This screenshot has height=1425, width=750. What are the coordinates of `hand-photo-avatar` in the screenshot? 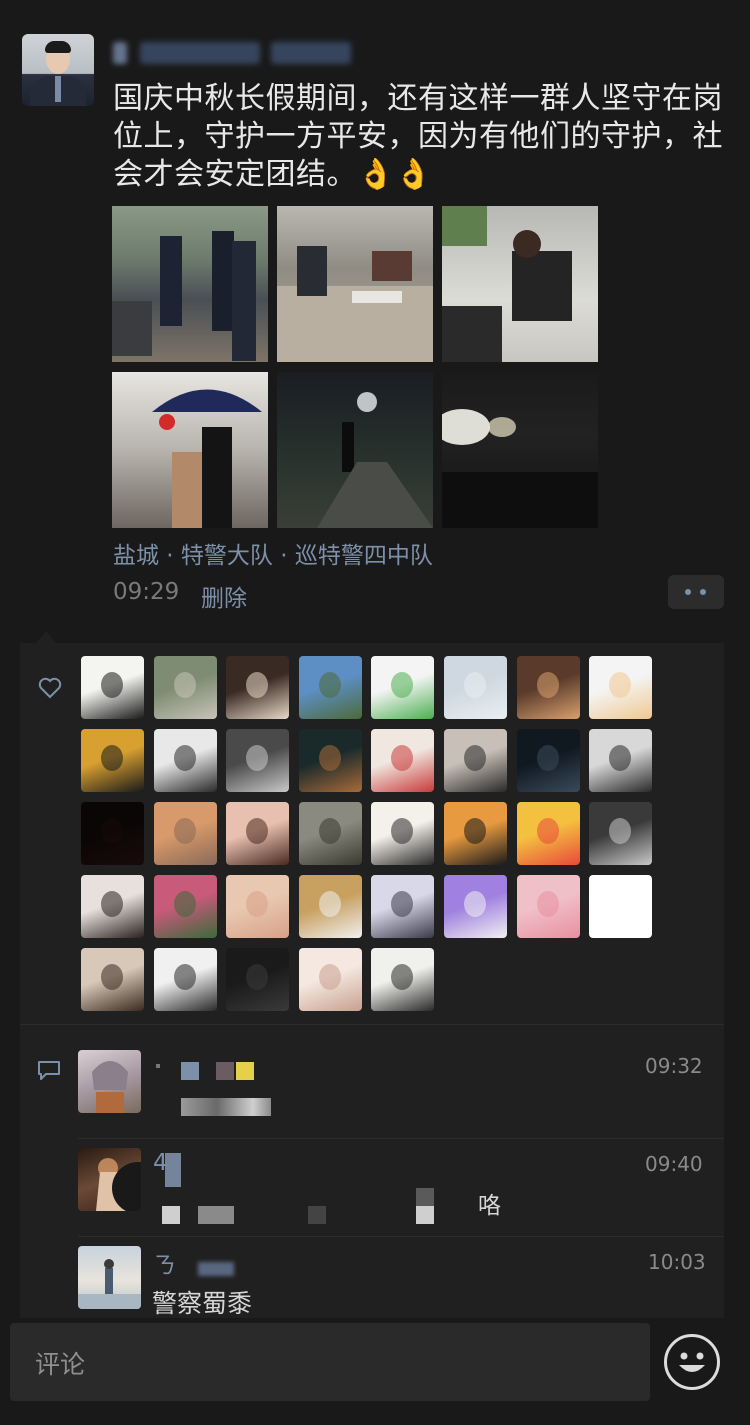 It's located at (118, 1184).